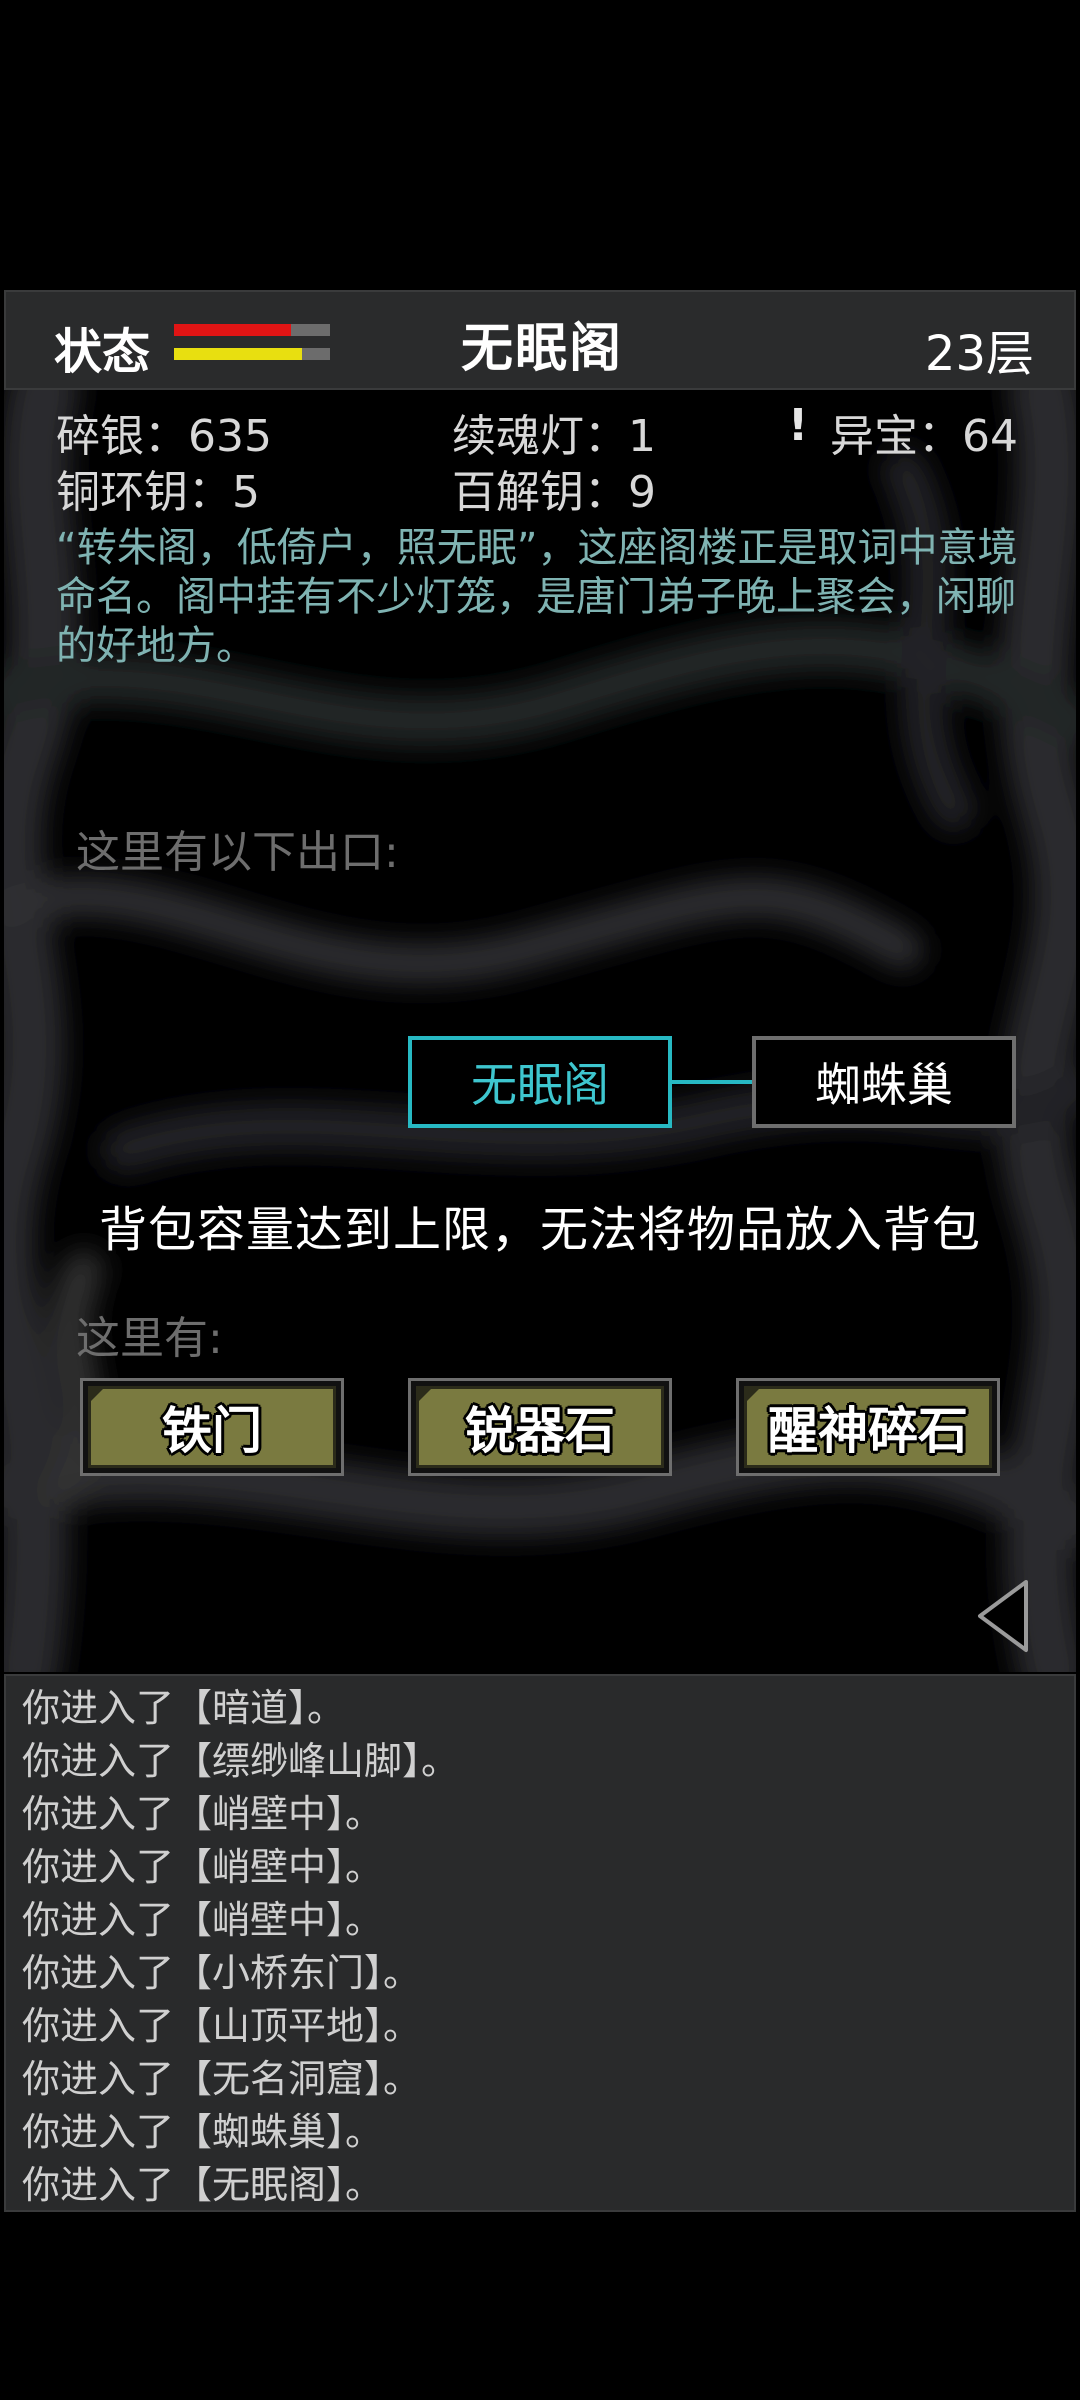 This screenshot has width=1080, height=2400. What do you see at coordinates (979, 354) in the screenshot?
I see `floor-label: 23层` at bounding box center [979, 354].